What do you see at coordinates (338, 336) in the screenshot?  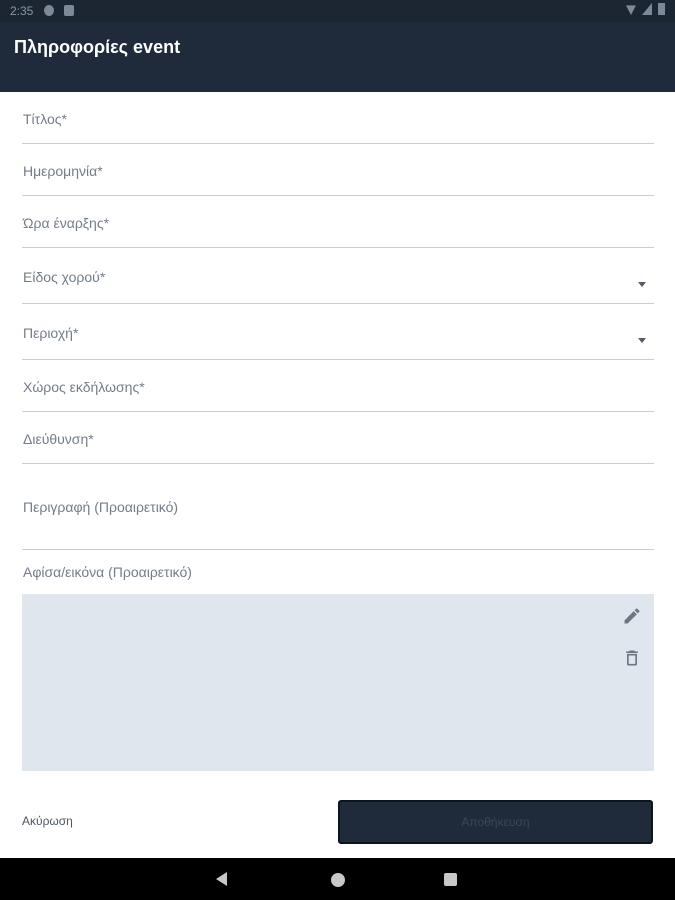 I see `region-select: Περιοχή*` at bounding box center [338, 336].